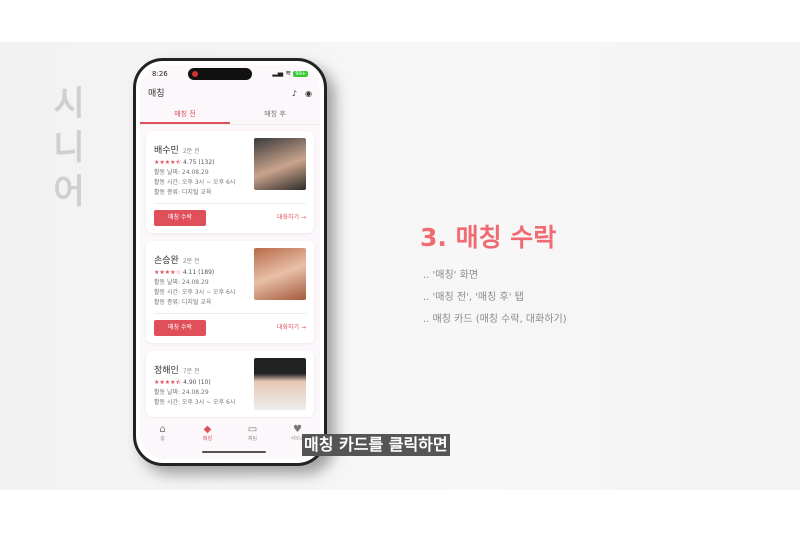 This screenshot has width=800, height=533. I want to click on nav-chat: ▭ 채팅, so click(252, 441).